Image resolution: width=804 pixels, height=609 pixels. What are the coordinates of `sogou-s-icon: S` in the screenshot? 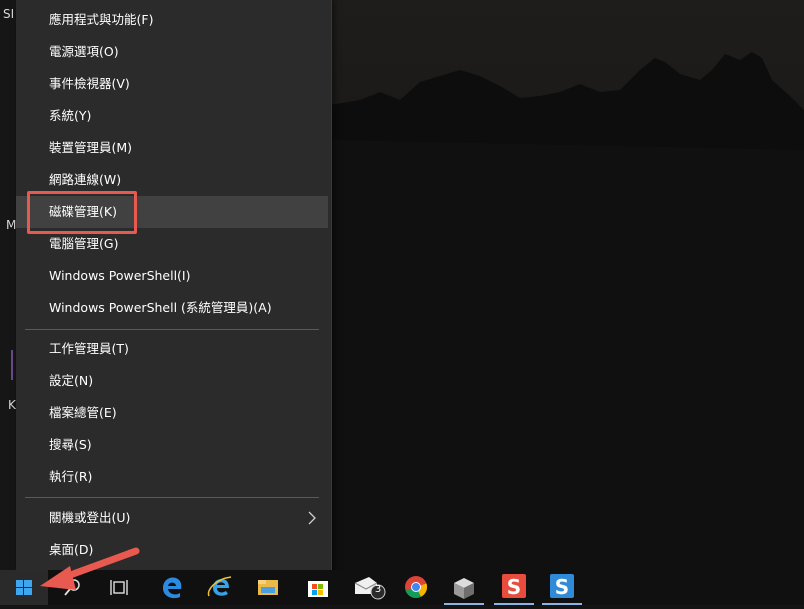 It's located at (514, 586).